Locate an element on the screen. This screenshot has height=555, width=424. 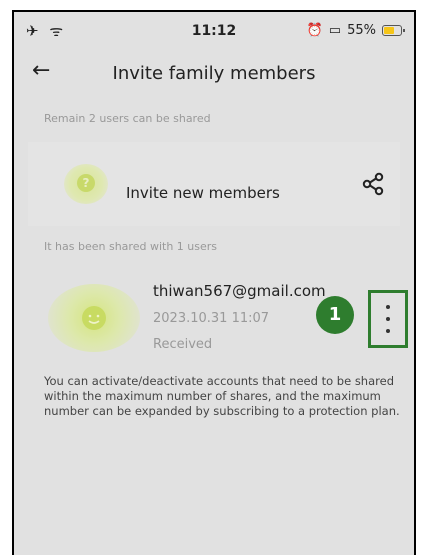
member-status: Received is located at coordinates (183, 344).